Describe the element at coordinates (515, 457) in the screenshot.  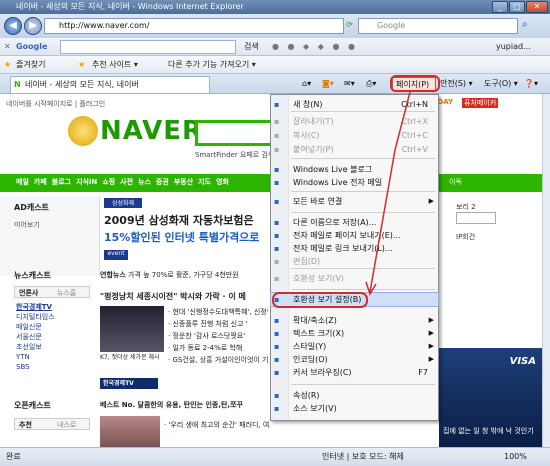
I see `zoom-level: 100%` at that location.